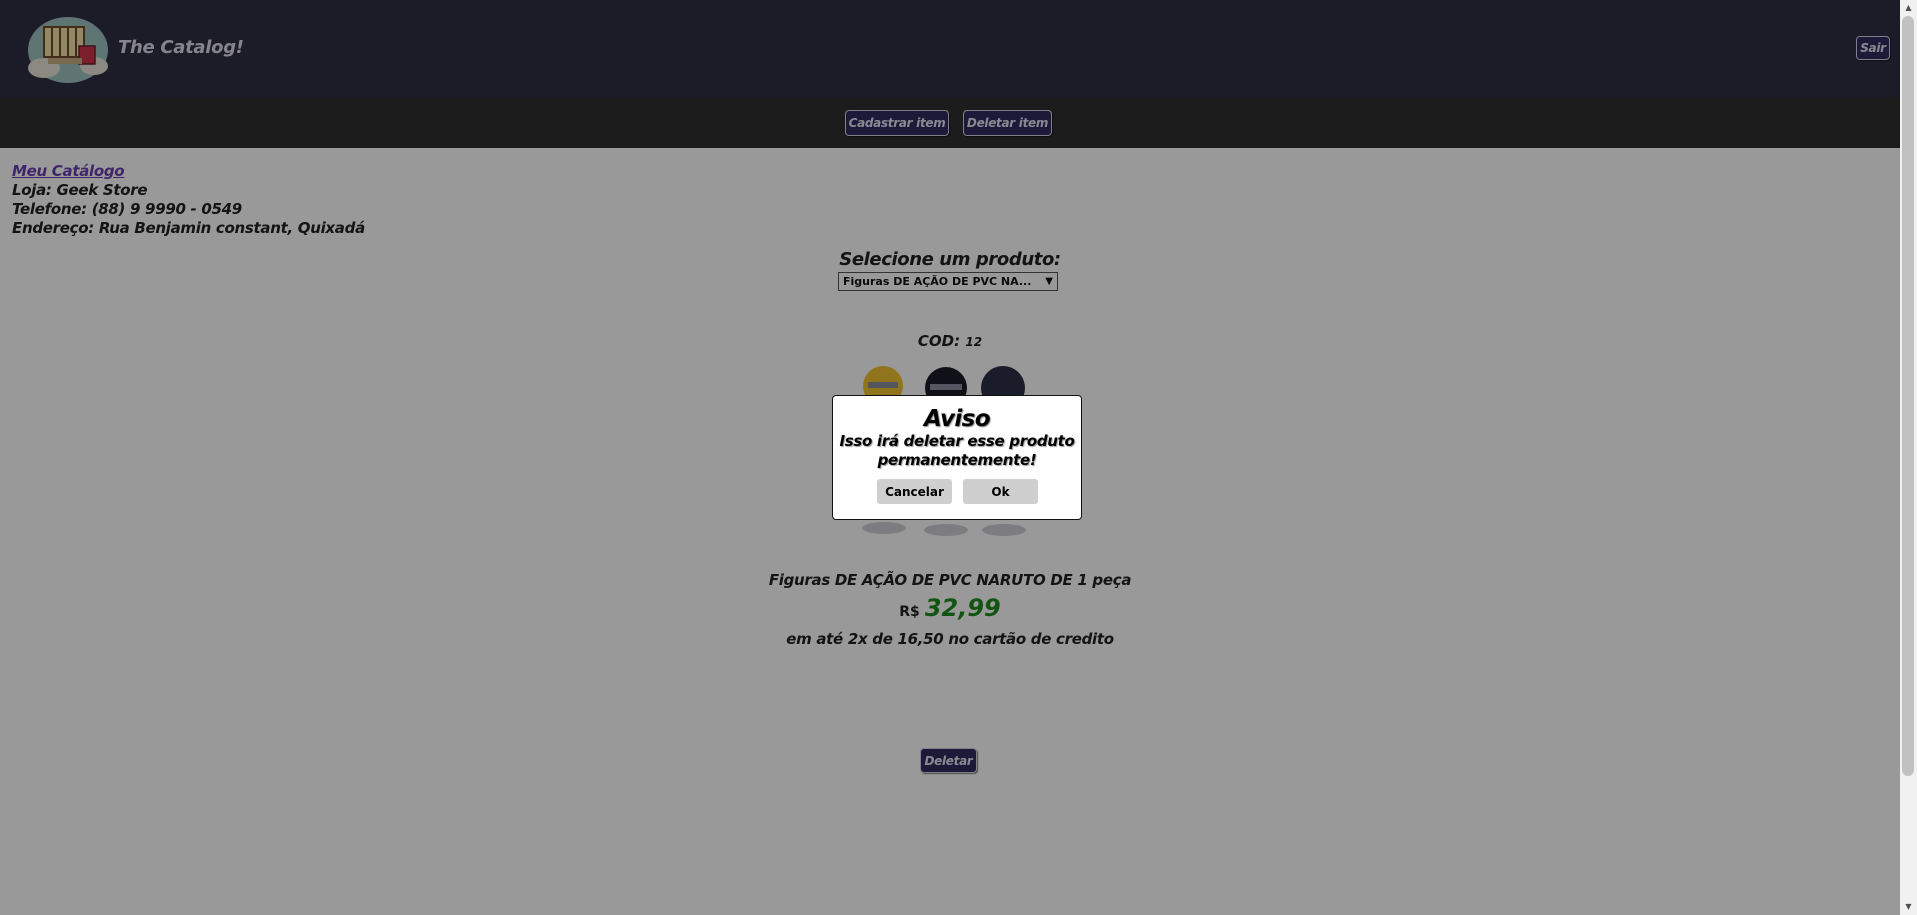  Describe the element at coordinates (1908, 907) in the screenshot. I see `scroll-down-icon: ▼` at that location.